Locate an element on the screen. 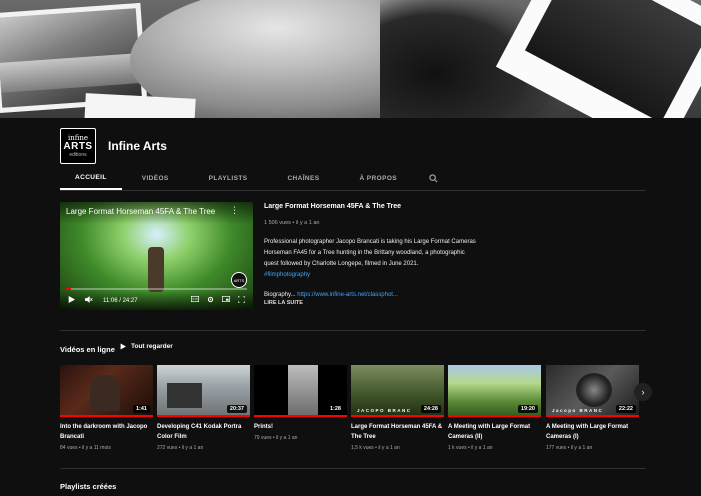 Image resolution: width=701 pixels, height=496 pixels. channel-header: infine ARTS editions Infine Arts is located at coordinates (113, 146).